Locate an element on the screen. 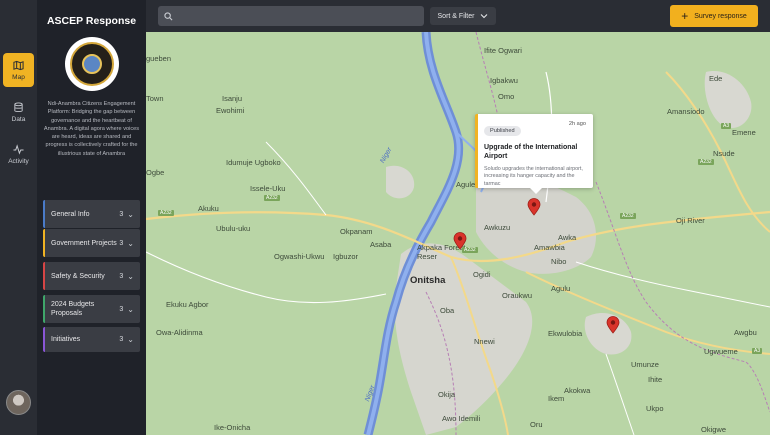 The image size is (770, 435). map-label: Ekuku Agbor is located at coordinates (187, 304).